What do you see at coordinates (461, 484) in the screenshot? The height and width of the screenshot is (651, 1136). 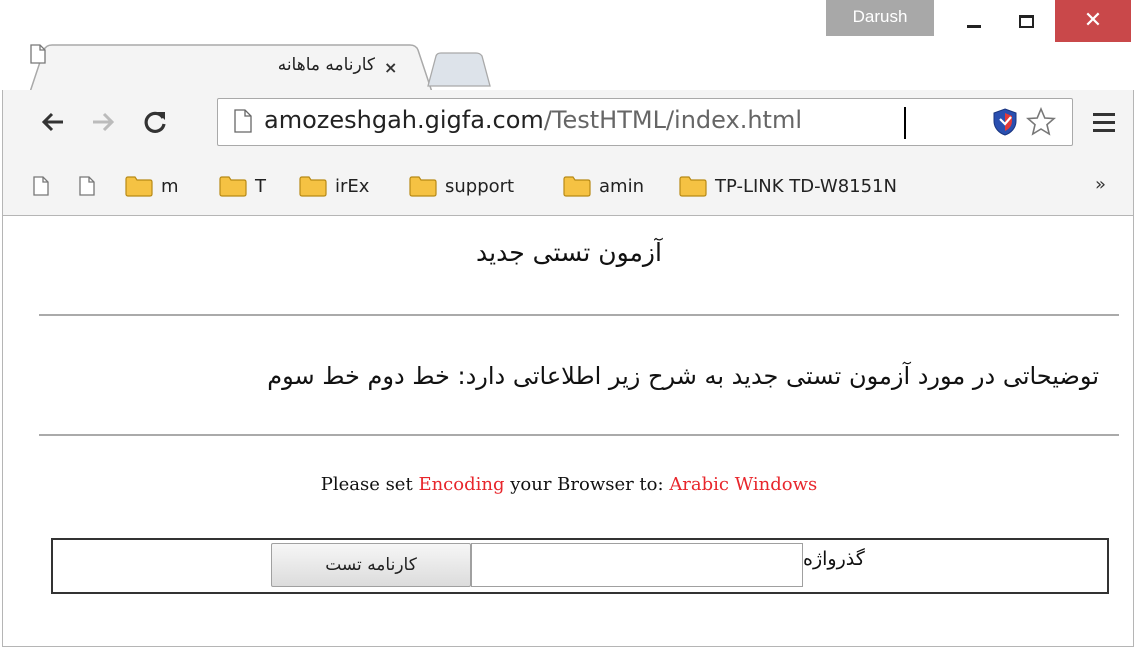 I see `encoding-text-highlight-1: Encoding` at bounding box center [461, 484].